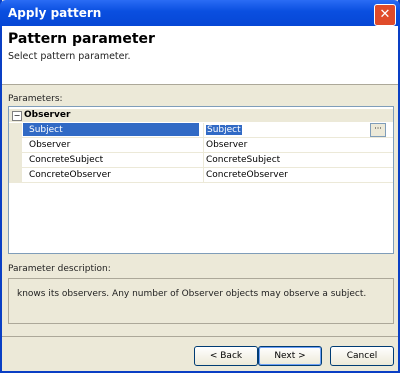 This screenshot has width=400, height=375. Describe the element at coordinates (200, 14) in the screenshot. I see `title-bar: Apply pattern ✕` at that location.